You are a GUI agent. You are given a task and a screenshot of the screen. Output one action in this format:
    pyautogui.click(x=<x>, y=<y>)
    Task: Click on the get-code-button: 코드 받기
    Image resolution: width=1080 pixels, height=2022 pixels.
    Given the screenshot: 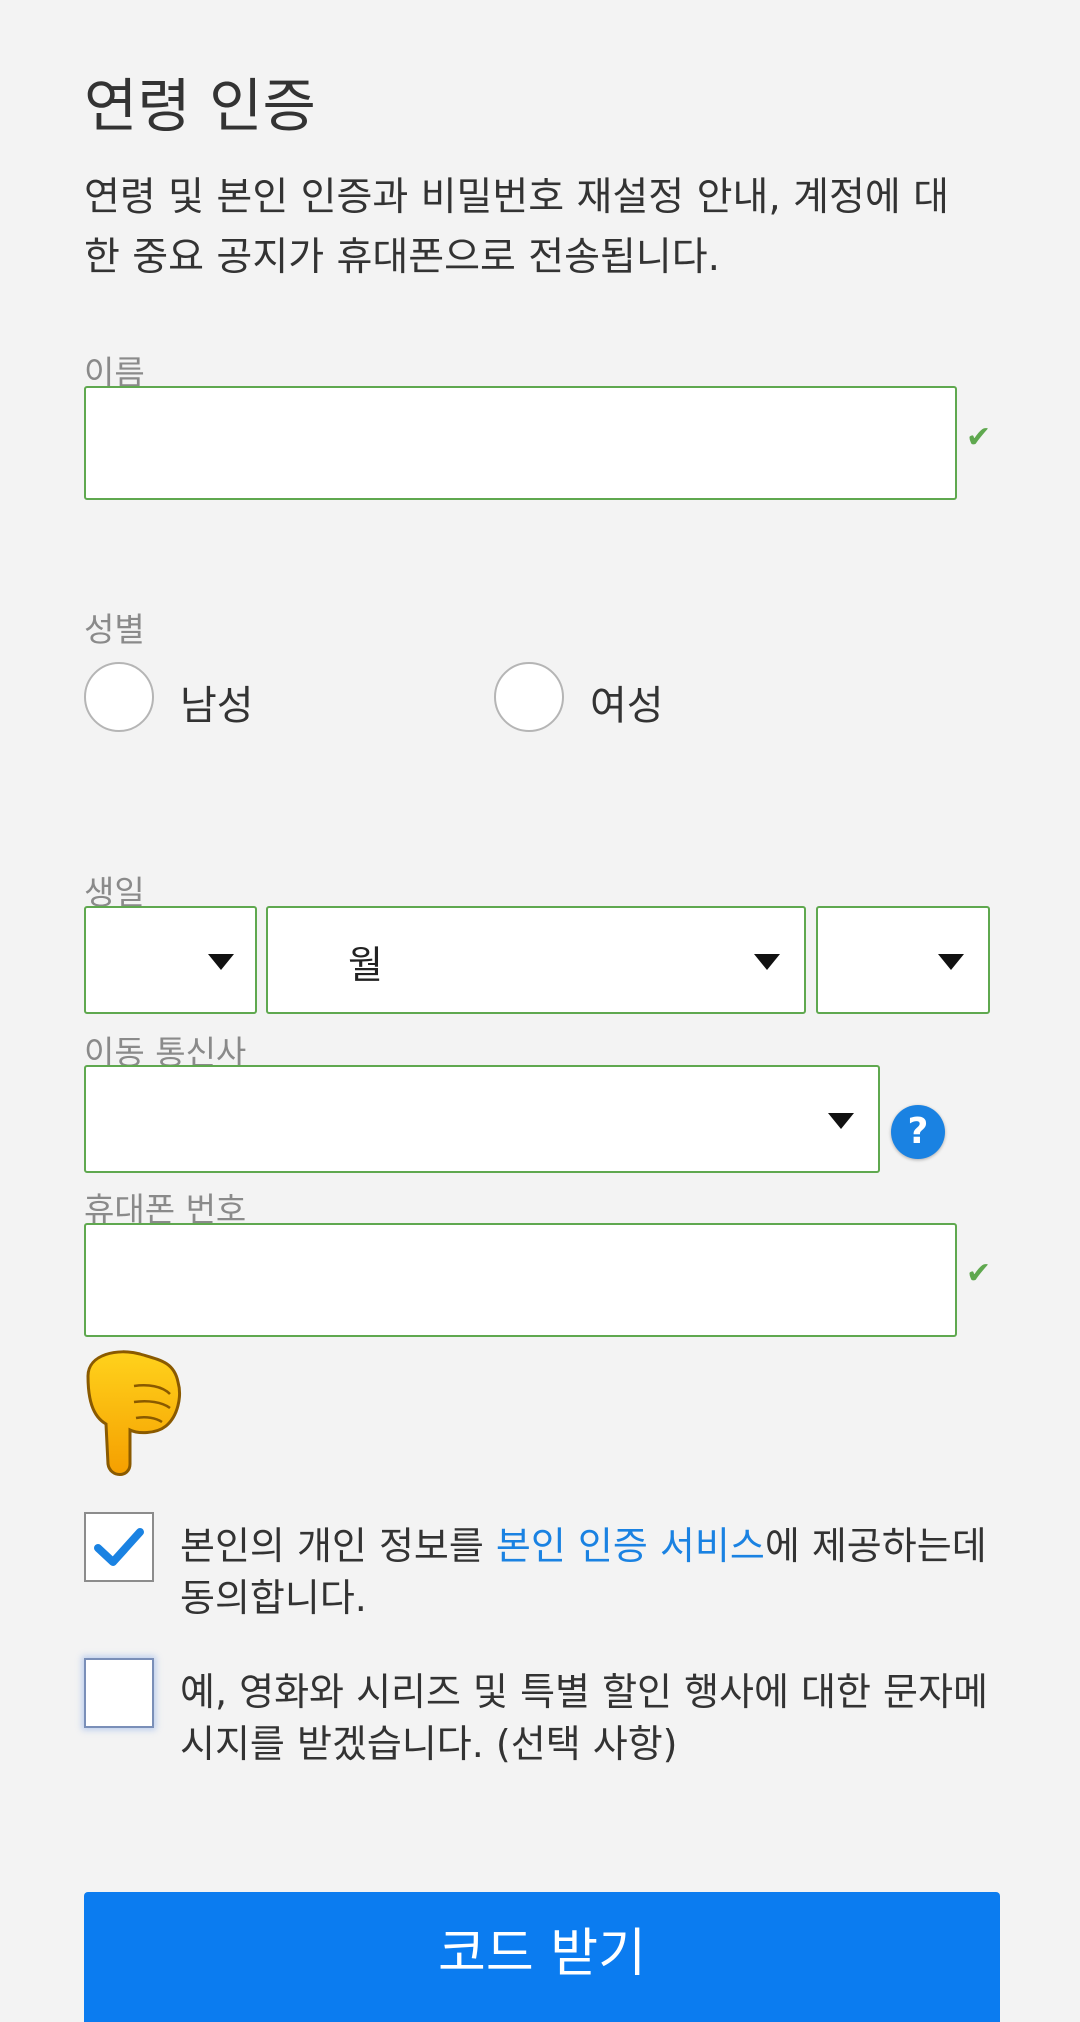 What is the action you would take?
    pyautogui.click(x=542, y=1957)
    